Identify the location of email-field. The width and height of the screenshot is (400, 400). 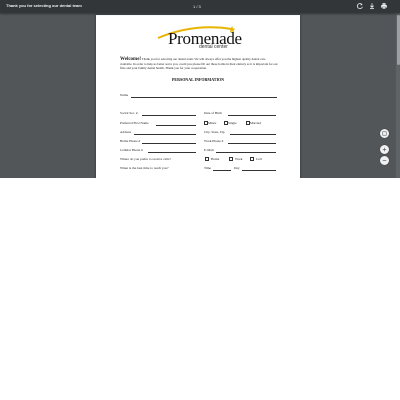
(246, 152).